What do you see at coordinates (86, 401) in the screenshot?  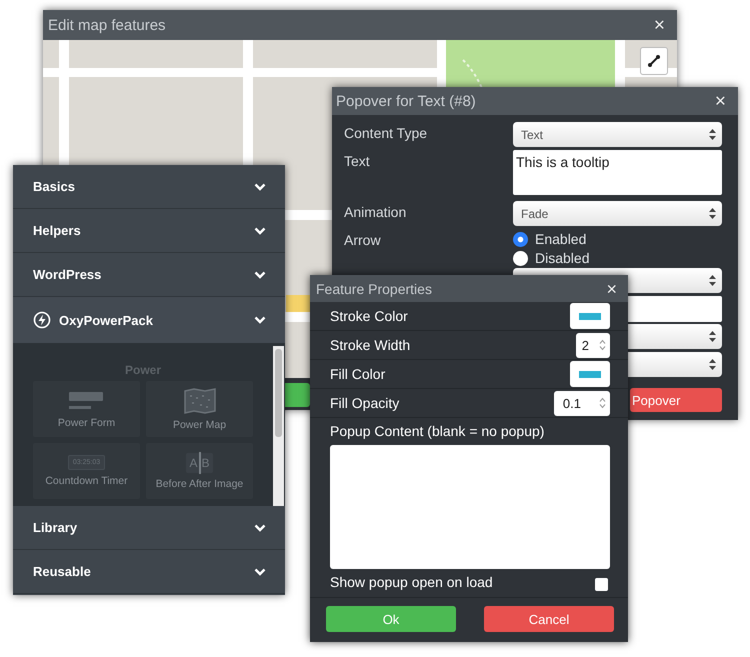 I see `form-icon` at bounding box center [86, 401].